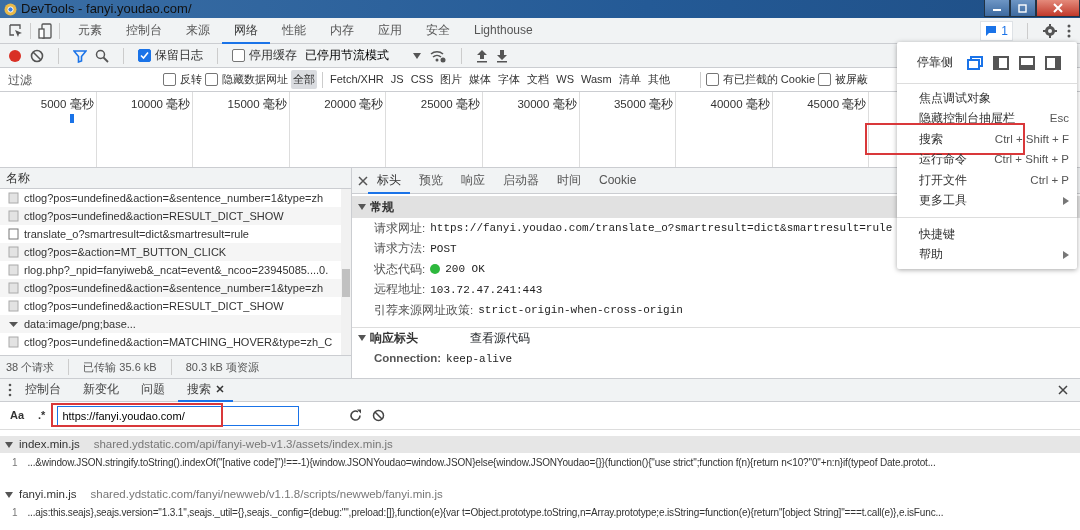 This screenshot has width=1080, height=530. Describe the element at coordinates (363, 55) in the screenshot. I see `throttling-dropdown: 已停用节流模式` at that location.